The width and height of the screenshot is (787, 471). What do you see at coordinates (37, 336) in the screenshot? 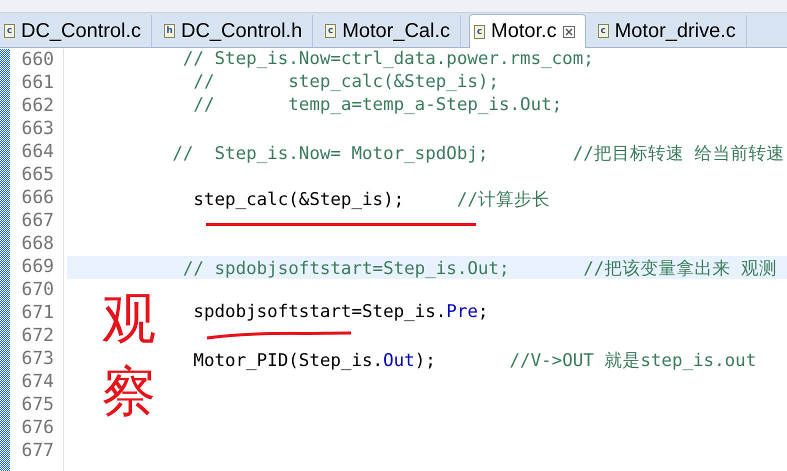
I see `line-number: 672` at bounding box center [37, 336].